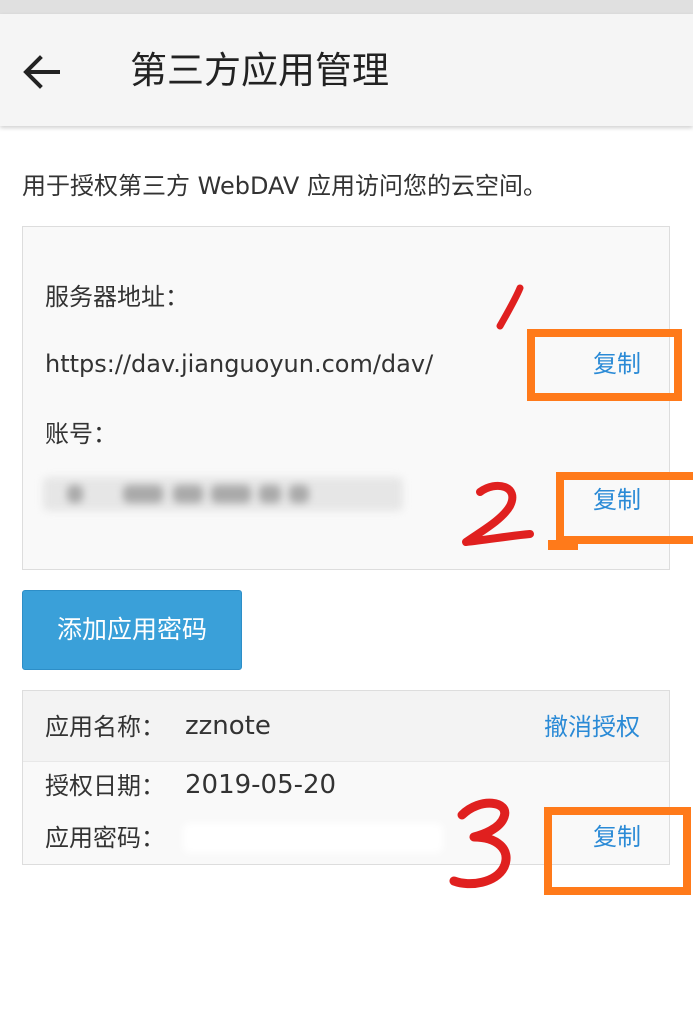 Image resolution: width=693 pixels, height=1024 pixels. I want to click on auth-date-value: 2019-05-20, so click(261, 785).